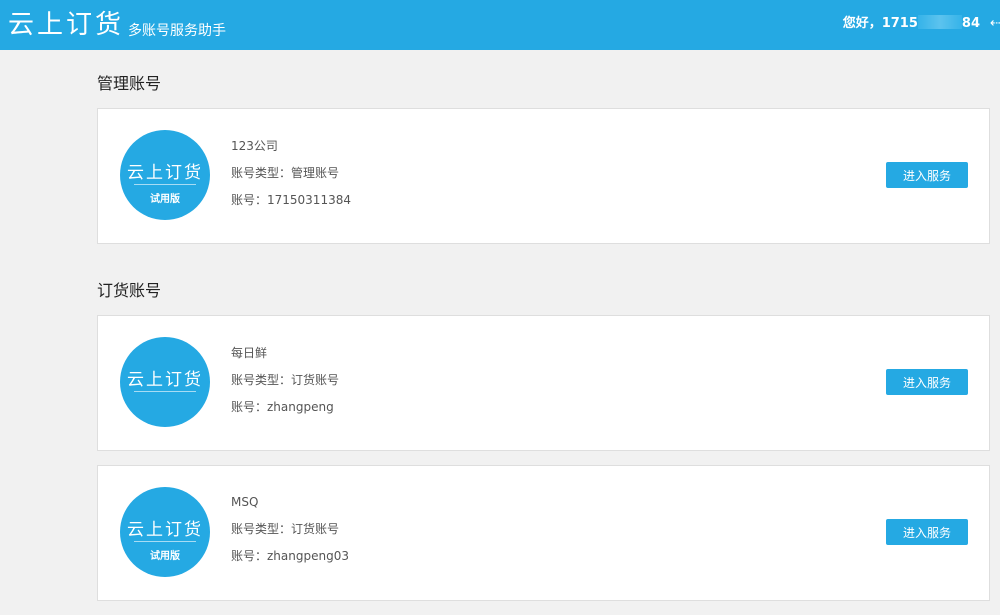 This screenshot has height=615, width=1000. Describe the element at coordinates (285, 173) in the screenshot. I see `account-type: 账号类型：管理账号` at that location.